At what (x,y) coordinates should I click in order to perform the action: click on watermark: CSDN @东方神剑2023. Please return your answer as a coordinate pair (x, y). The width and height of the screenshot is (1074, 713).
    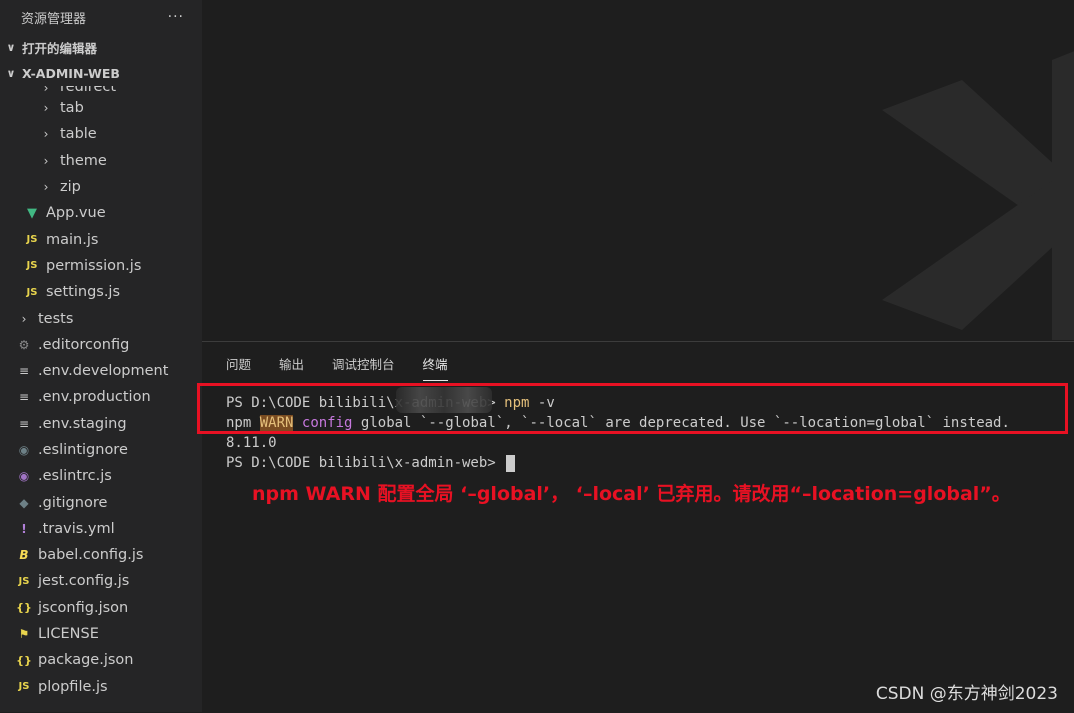
    Looking at the image, I should click on (966, 694).